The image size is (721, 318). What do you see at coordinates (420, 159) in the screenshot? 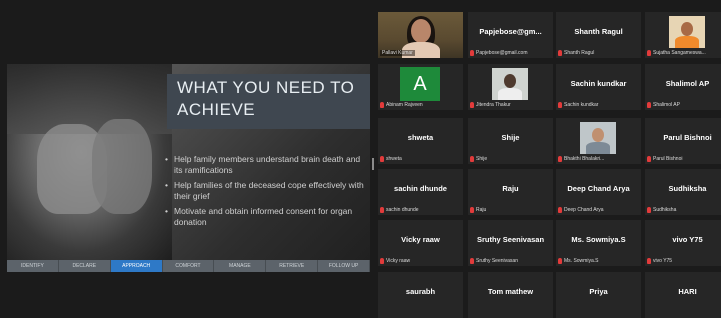
I see `participant-label: shweta` at bounding box center [420, 159].